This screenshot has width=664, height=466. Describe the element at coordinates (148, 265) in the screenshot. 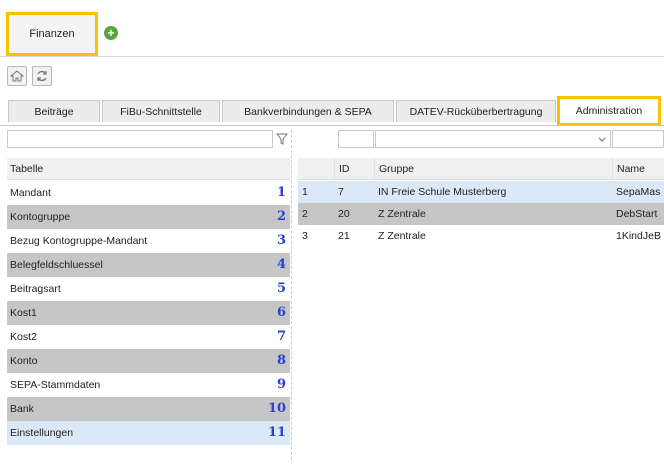

I see `table-item-belegfeldschluessel: Belegfeldschluessel 4` at that location.